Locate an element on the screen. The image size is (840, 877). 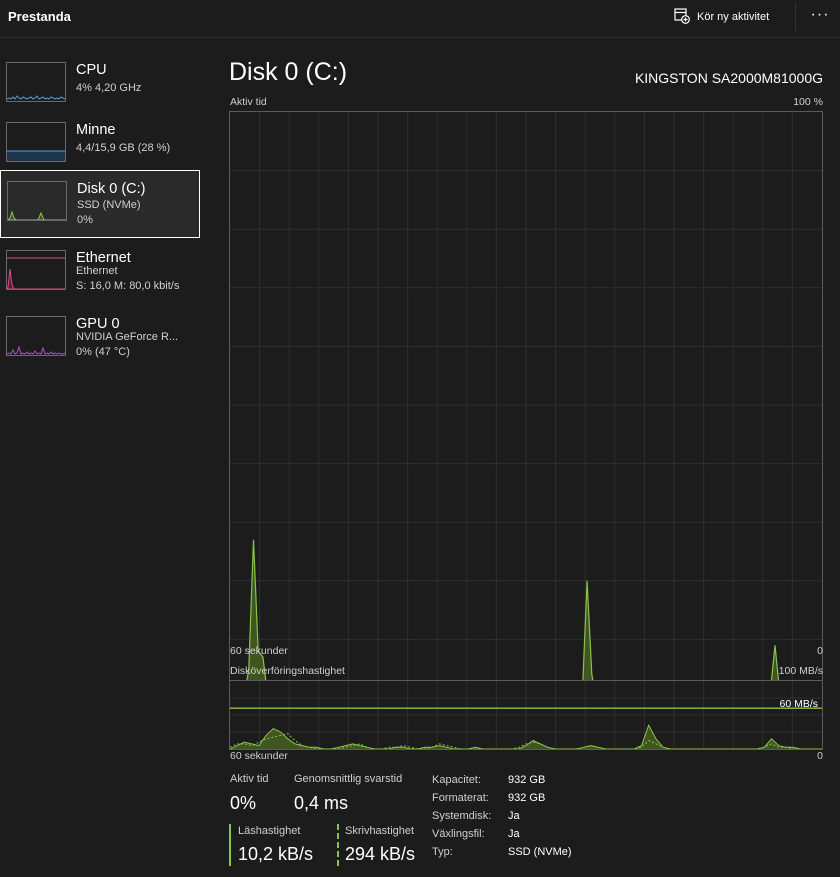
cpu-thumbnail-graph is located at coordinates (36, 82).